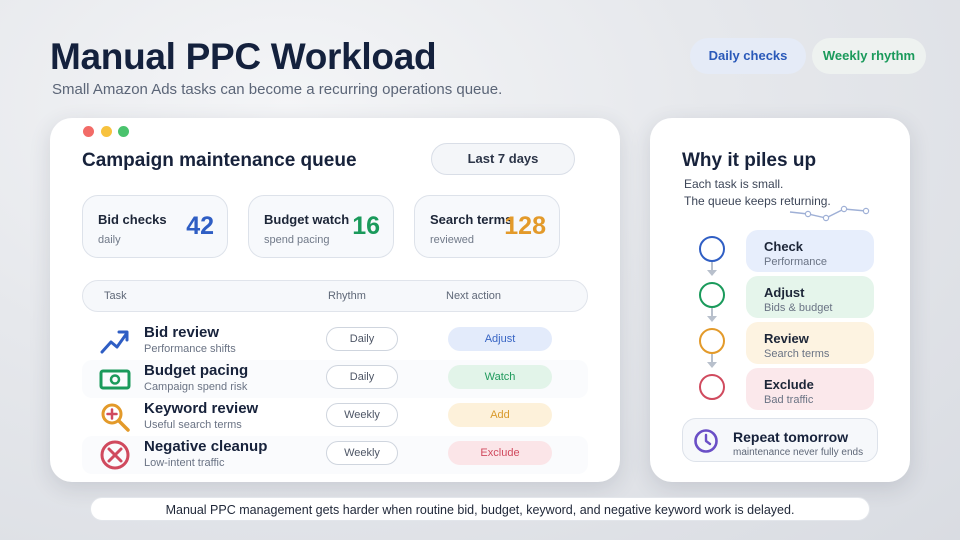 The height and width of the screenshot is (540, 960). I want to click on step-adjust: Adjust Bids & budget, so click(810, 297).